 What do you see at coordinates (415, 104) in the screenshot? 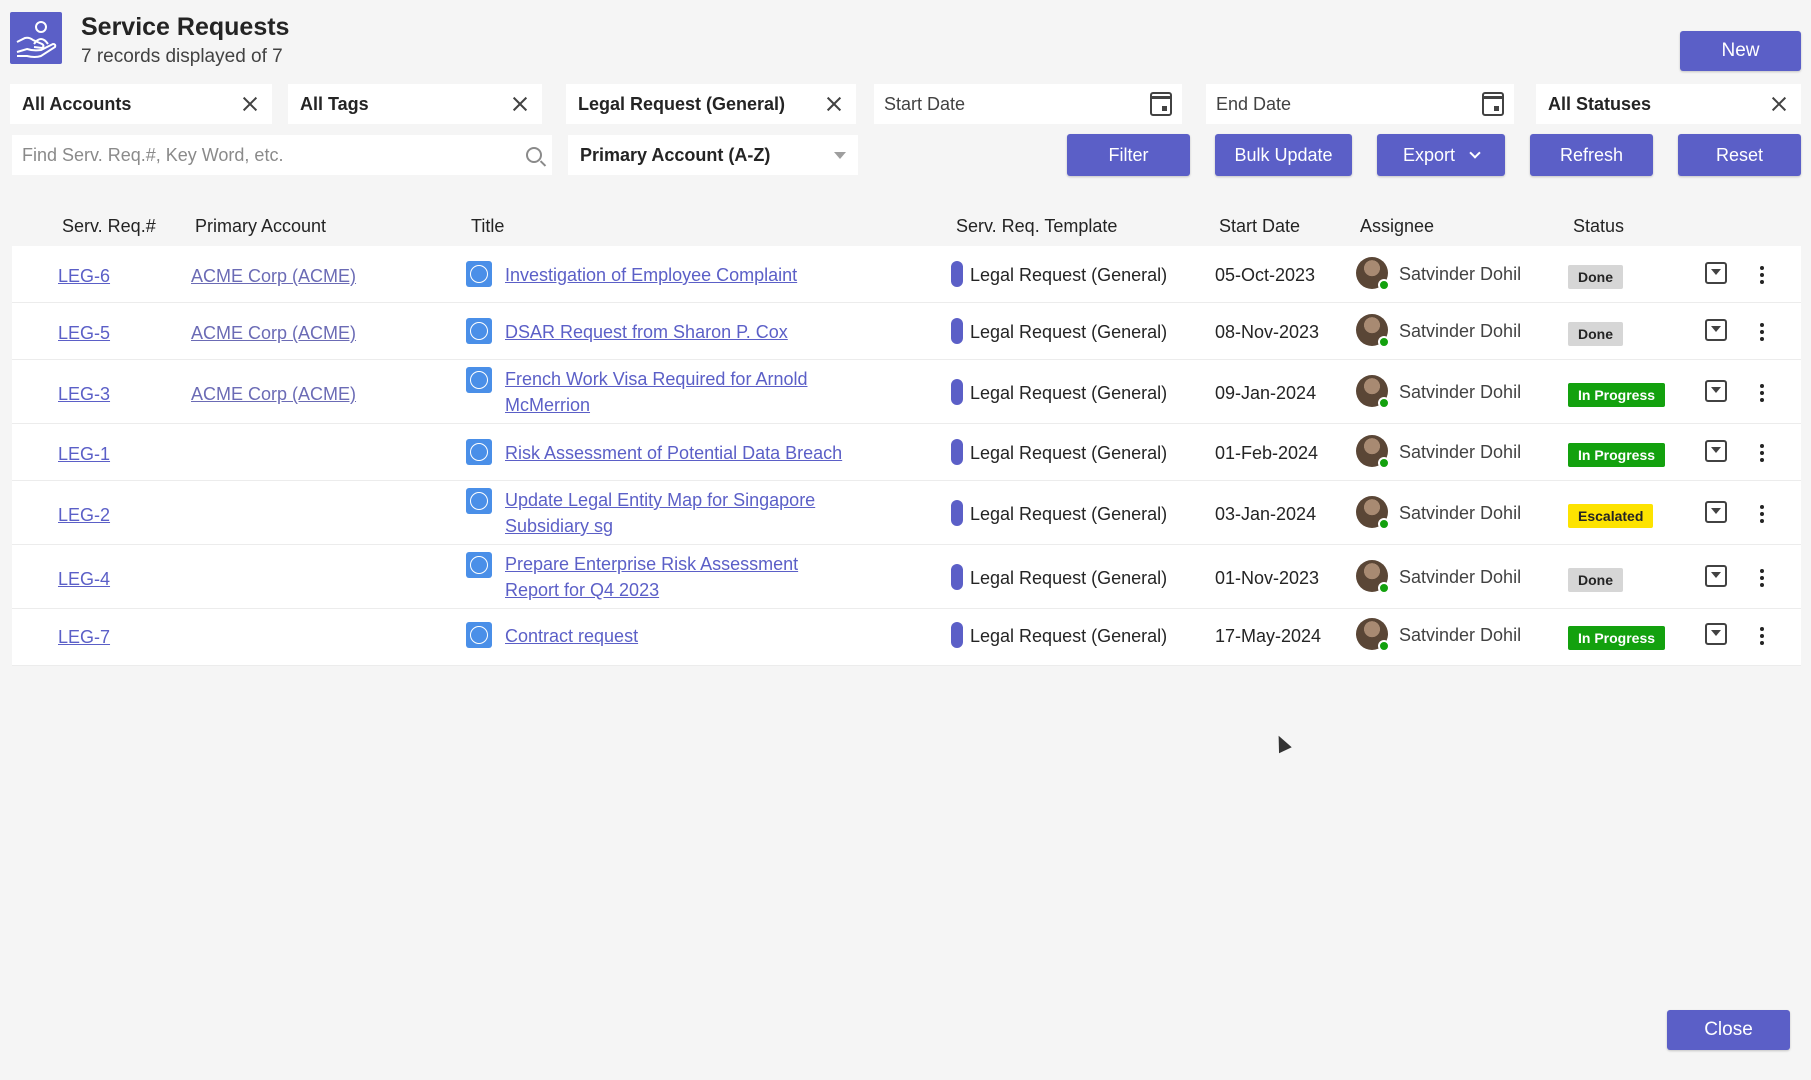
I see `tags-filter: All Tags` at bounding box center [415, 104].